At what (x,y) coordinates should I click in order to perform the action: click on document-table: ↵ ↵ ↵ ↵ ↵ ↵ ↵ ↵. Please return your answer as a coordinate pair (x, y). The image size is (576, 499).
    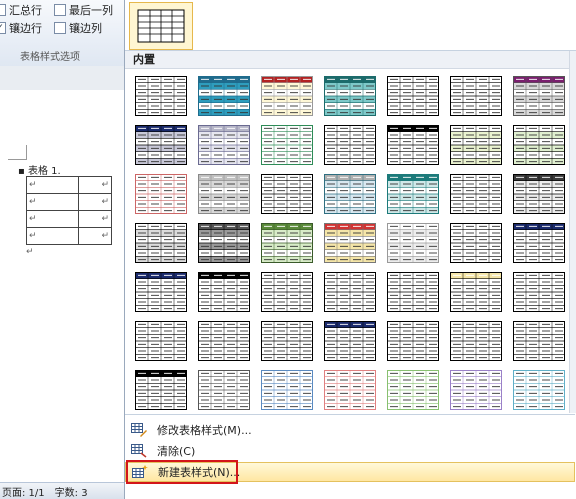
    Looking at the image, I should click on (69, 210).